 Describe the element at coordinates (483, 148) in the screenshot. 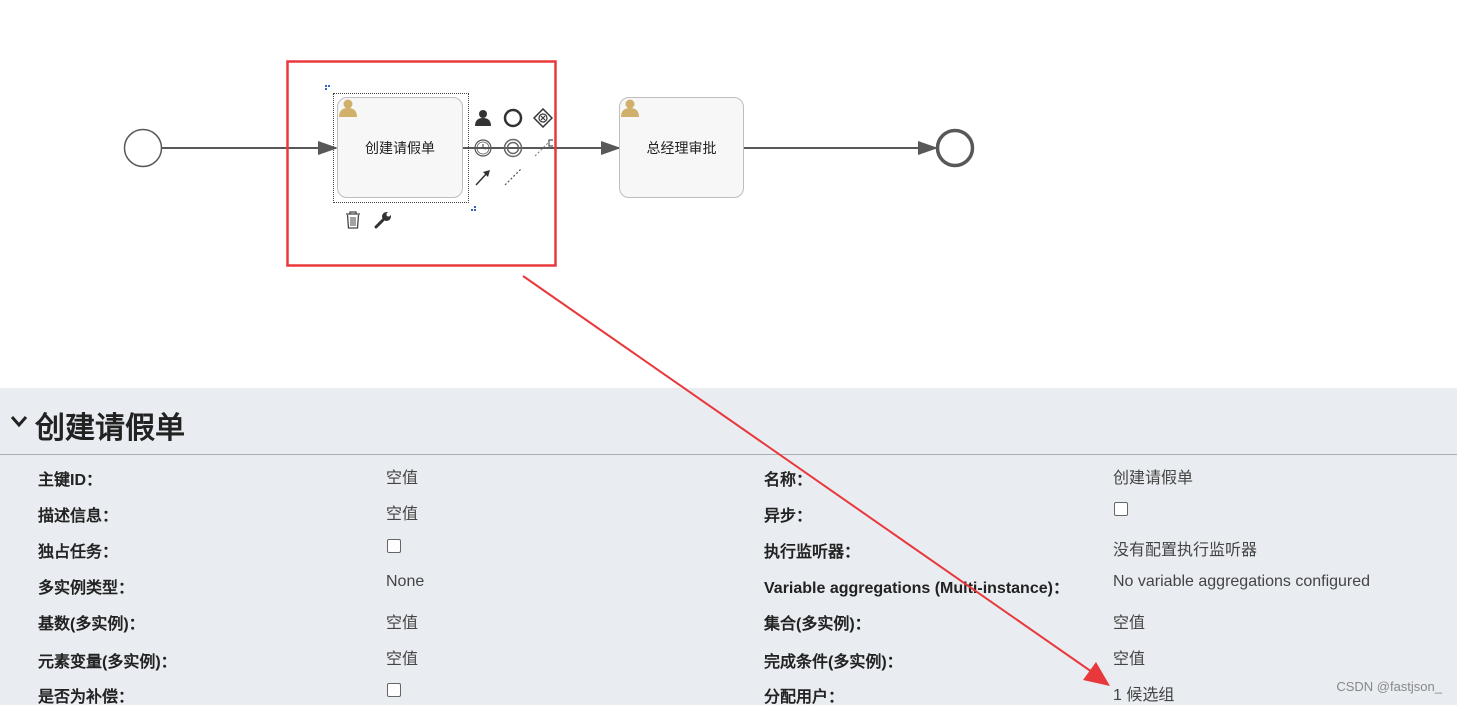

I see `append-timer-event-icon` at that location.